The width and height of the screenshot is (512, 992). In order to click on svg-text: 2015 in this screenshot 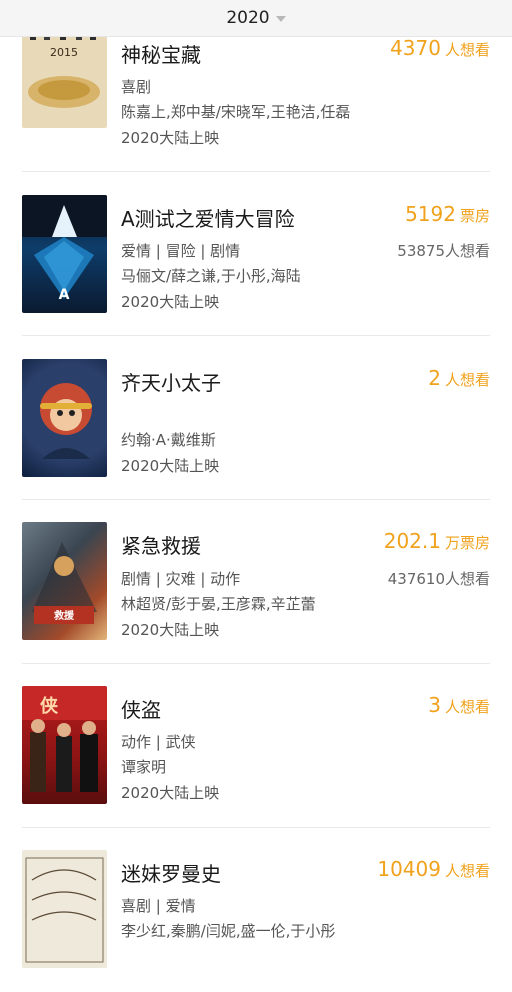, I will do `click(64, 52)`.